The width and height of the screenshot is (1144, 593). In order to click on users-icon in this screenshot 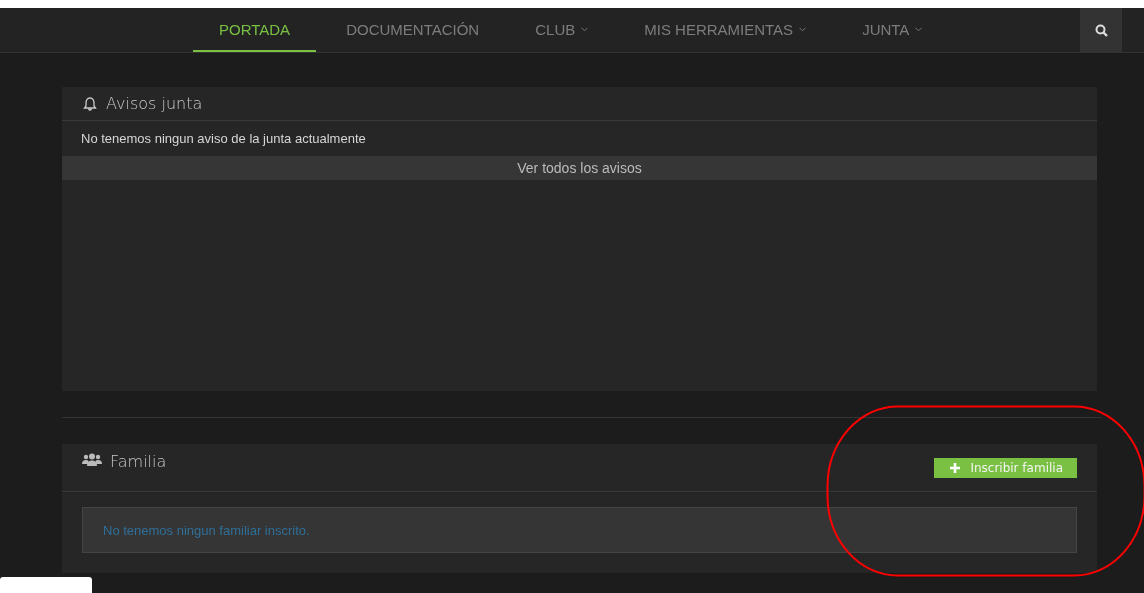, I will do `click(92, 460)`.